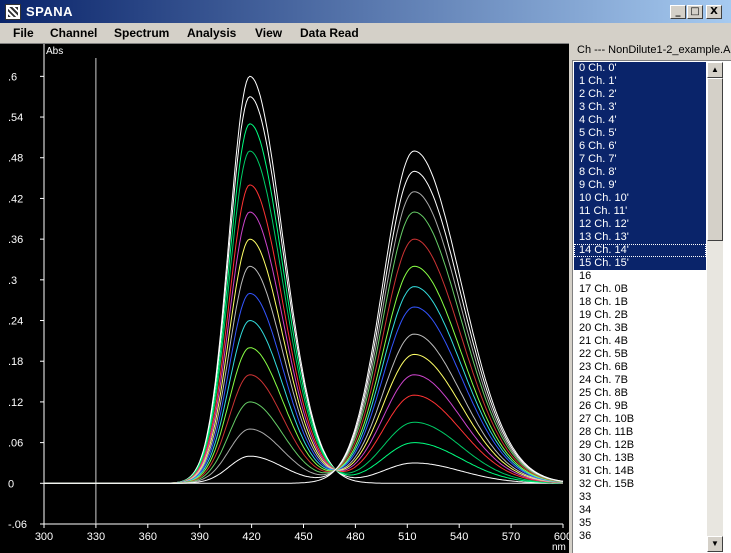 This screenshot has width=731, height=553. What do you see at coordinates (640, 445) in the screenshot?
I see `channel-item: 29 Ch. 12B` at bounding box center [640, 445].